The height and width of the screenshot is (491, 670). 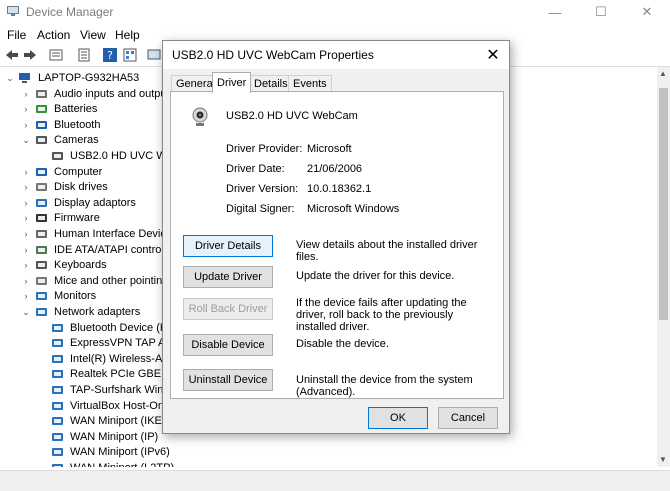 I want to click on tree-item-label: TAP-Surfshark Windo, so click(x=123, y=390).